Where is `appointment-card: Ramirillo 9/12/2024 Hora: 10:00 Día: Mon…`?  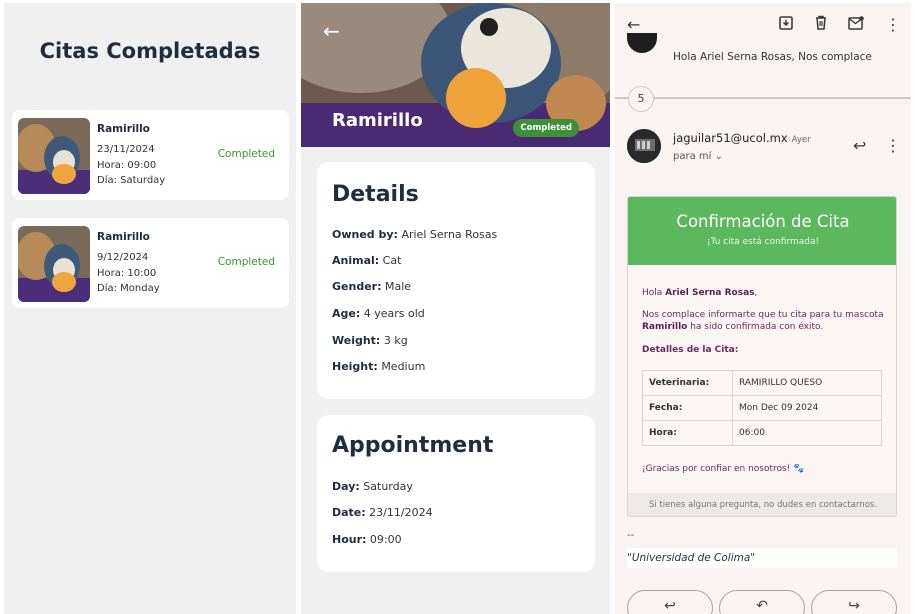
appointment-card: Ramirillo 9/12/2024 Hora: 10:00 Día: Mon… is located at coordinates (150, 263).